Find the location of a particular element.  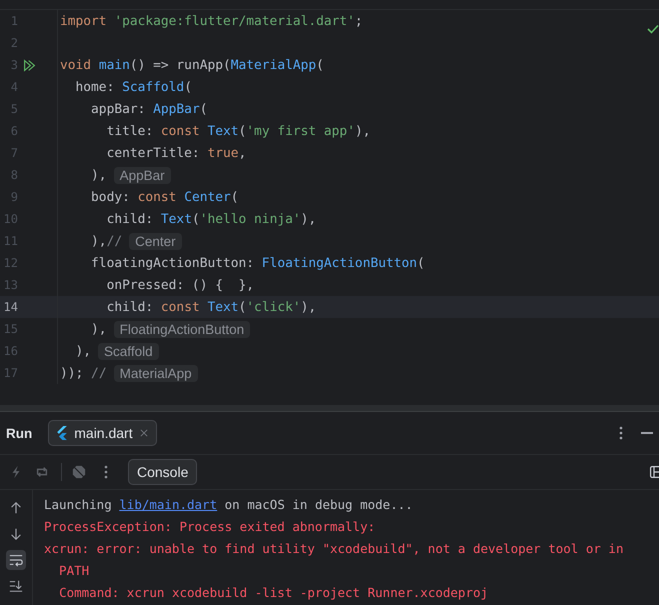

code-line: appBar: AppBar( is located at coordinates (149, 109).